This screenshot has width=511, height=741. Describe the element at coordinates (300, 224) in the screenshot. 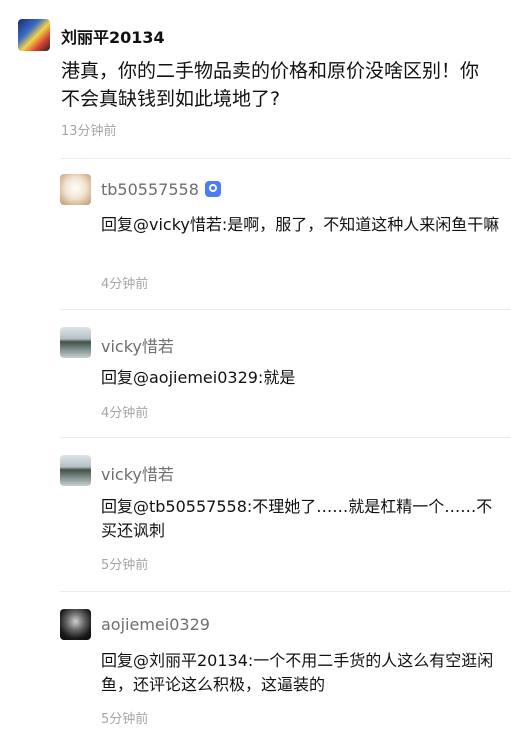

I see `reply-text: 回复@vicky惜若:是啊，服了，不知道这种人来闲鱼干嘛` at that location.